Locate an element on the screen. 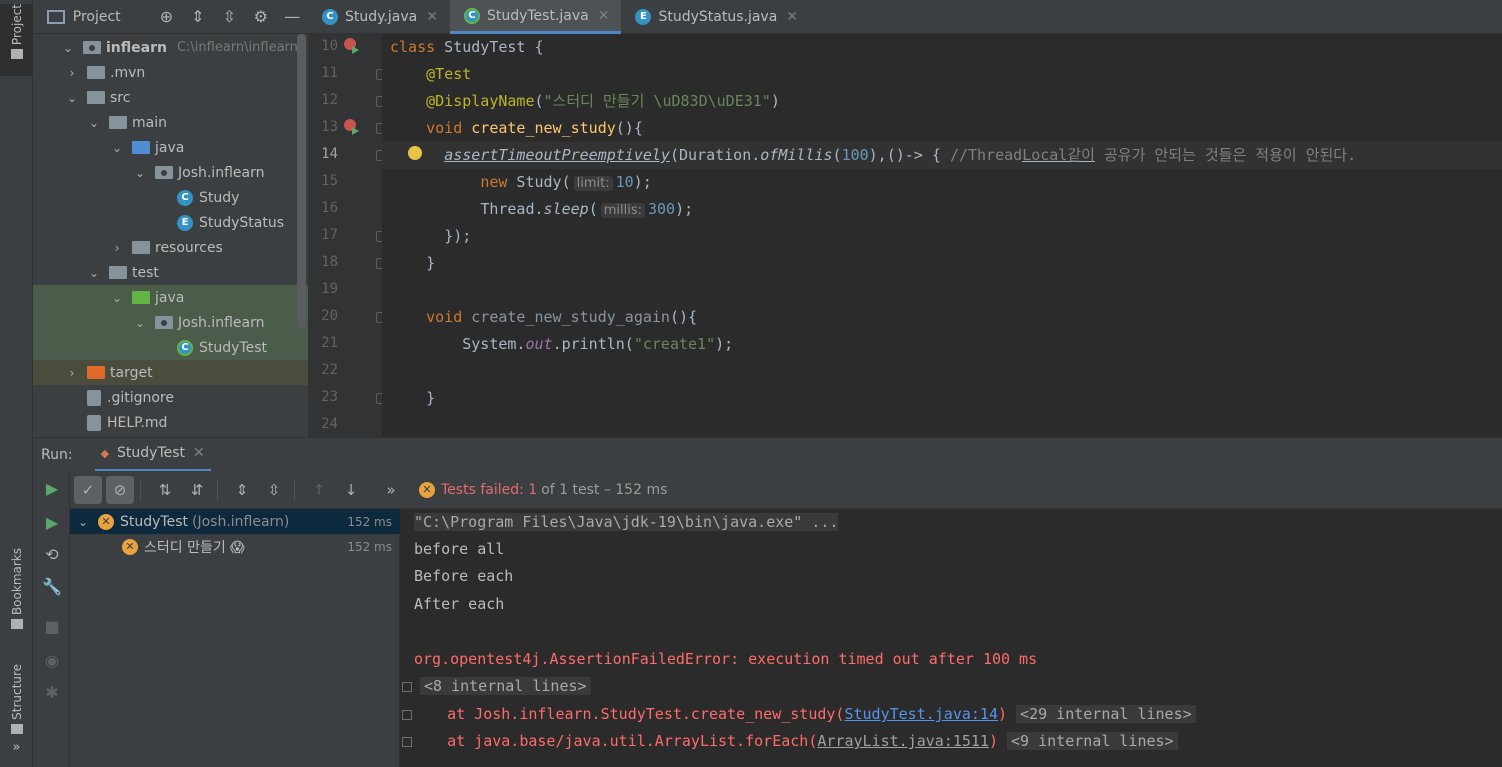 The image size is (1502, 767). more-icon: » is located at coordinates (391, 490).